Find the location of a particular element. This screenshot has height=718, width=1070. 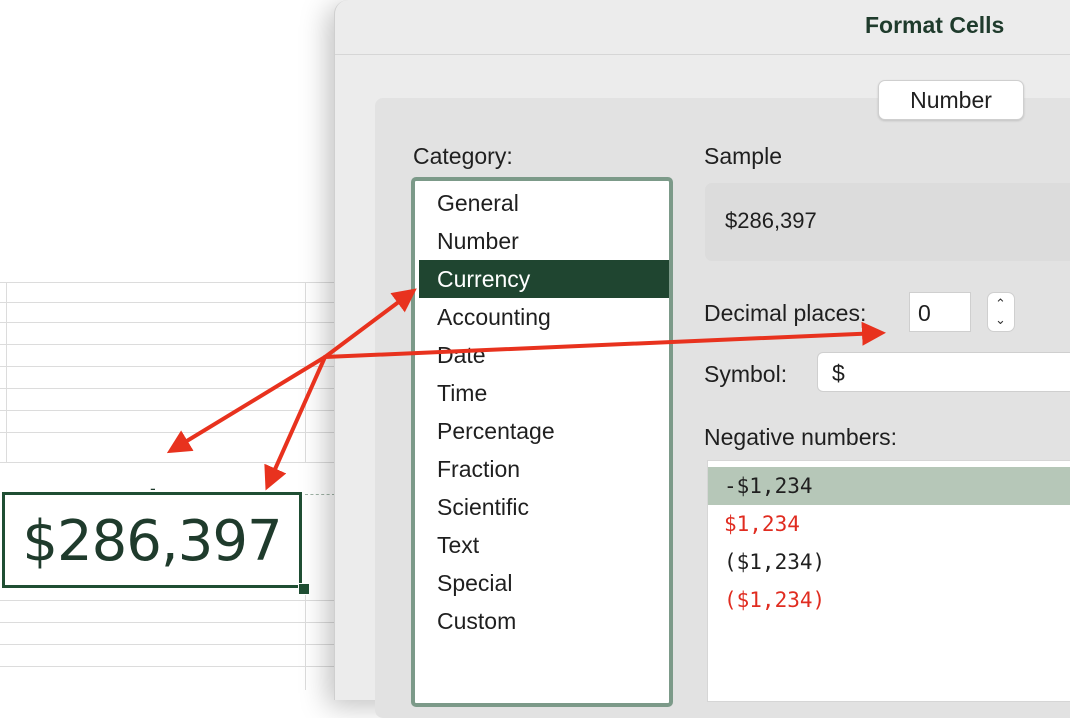

negative-option-minus: -$1,234 is located at coordinates (889, 486).